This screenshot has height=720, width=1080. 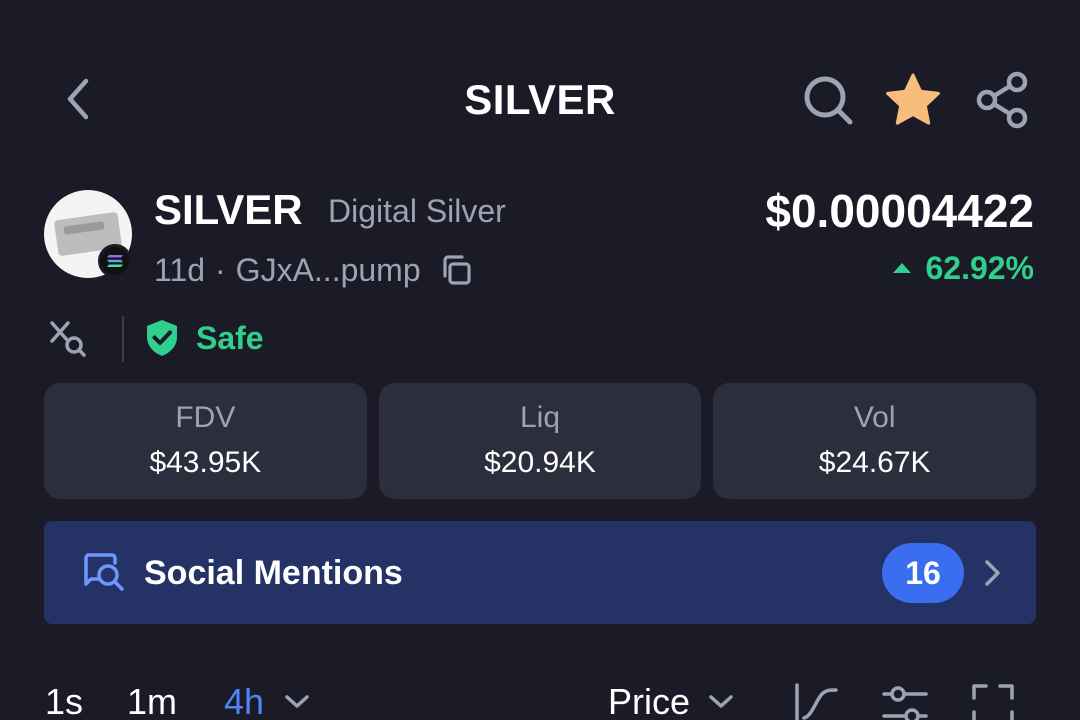 What do you see at coordinates (205, 441) in the screenshot?
I see `stat-card-fdv: FDV $43.95K` at bounding box center [205, 441].